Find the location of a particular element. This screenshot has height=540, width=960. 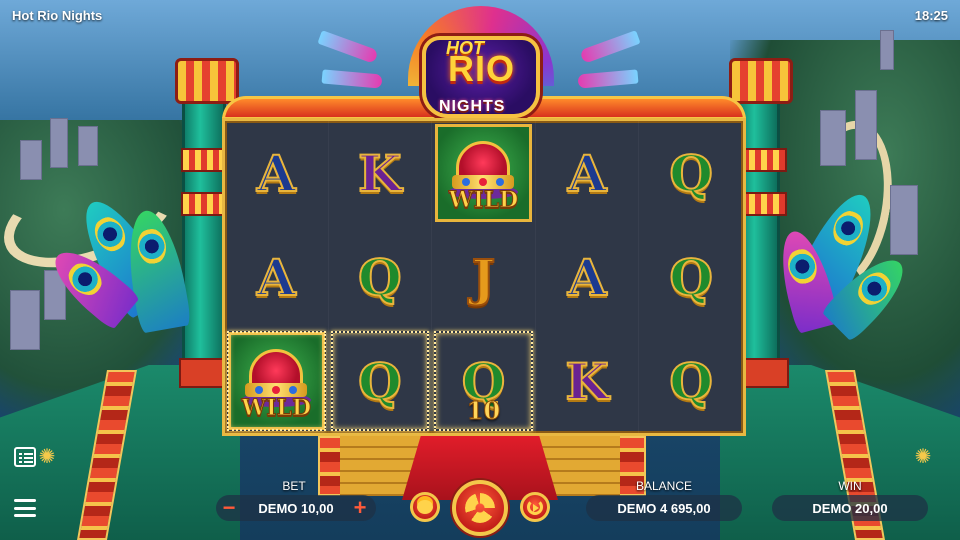

bet-decrease-button: − is located at coordinates (229, 508).